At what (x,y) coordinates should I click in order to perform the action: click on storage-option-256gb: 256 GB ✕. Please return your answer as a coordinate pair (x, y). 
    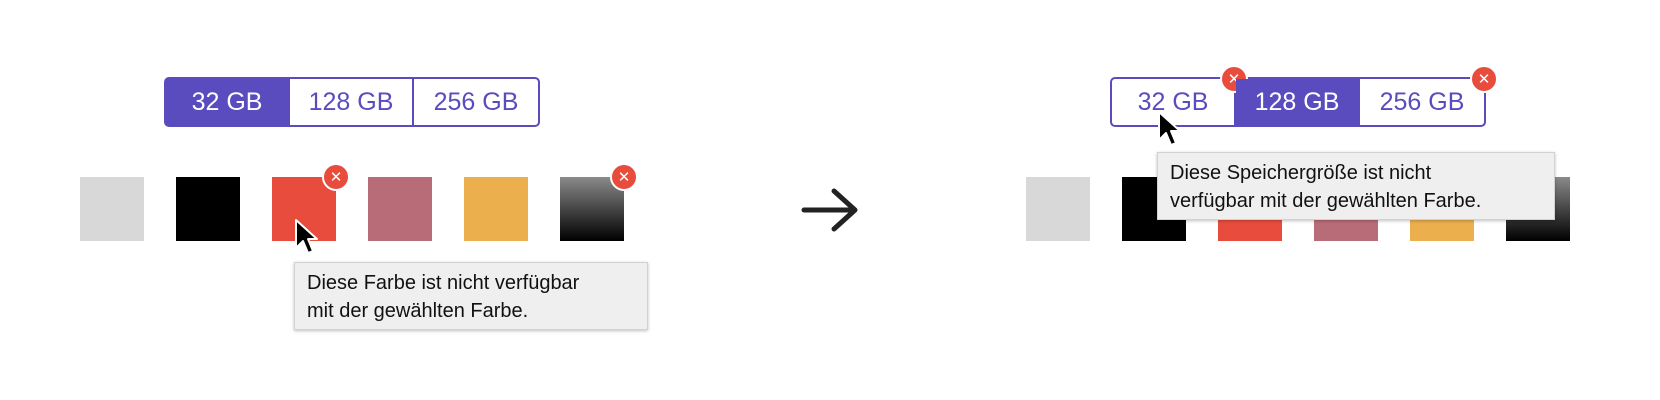
    Looking at the image, I should click on (1429, 95).